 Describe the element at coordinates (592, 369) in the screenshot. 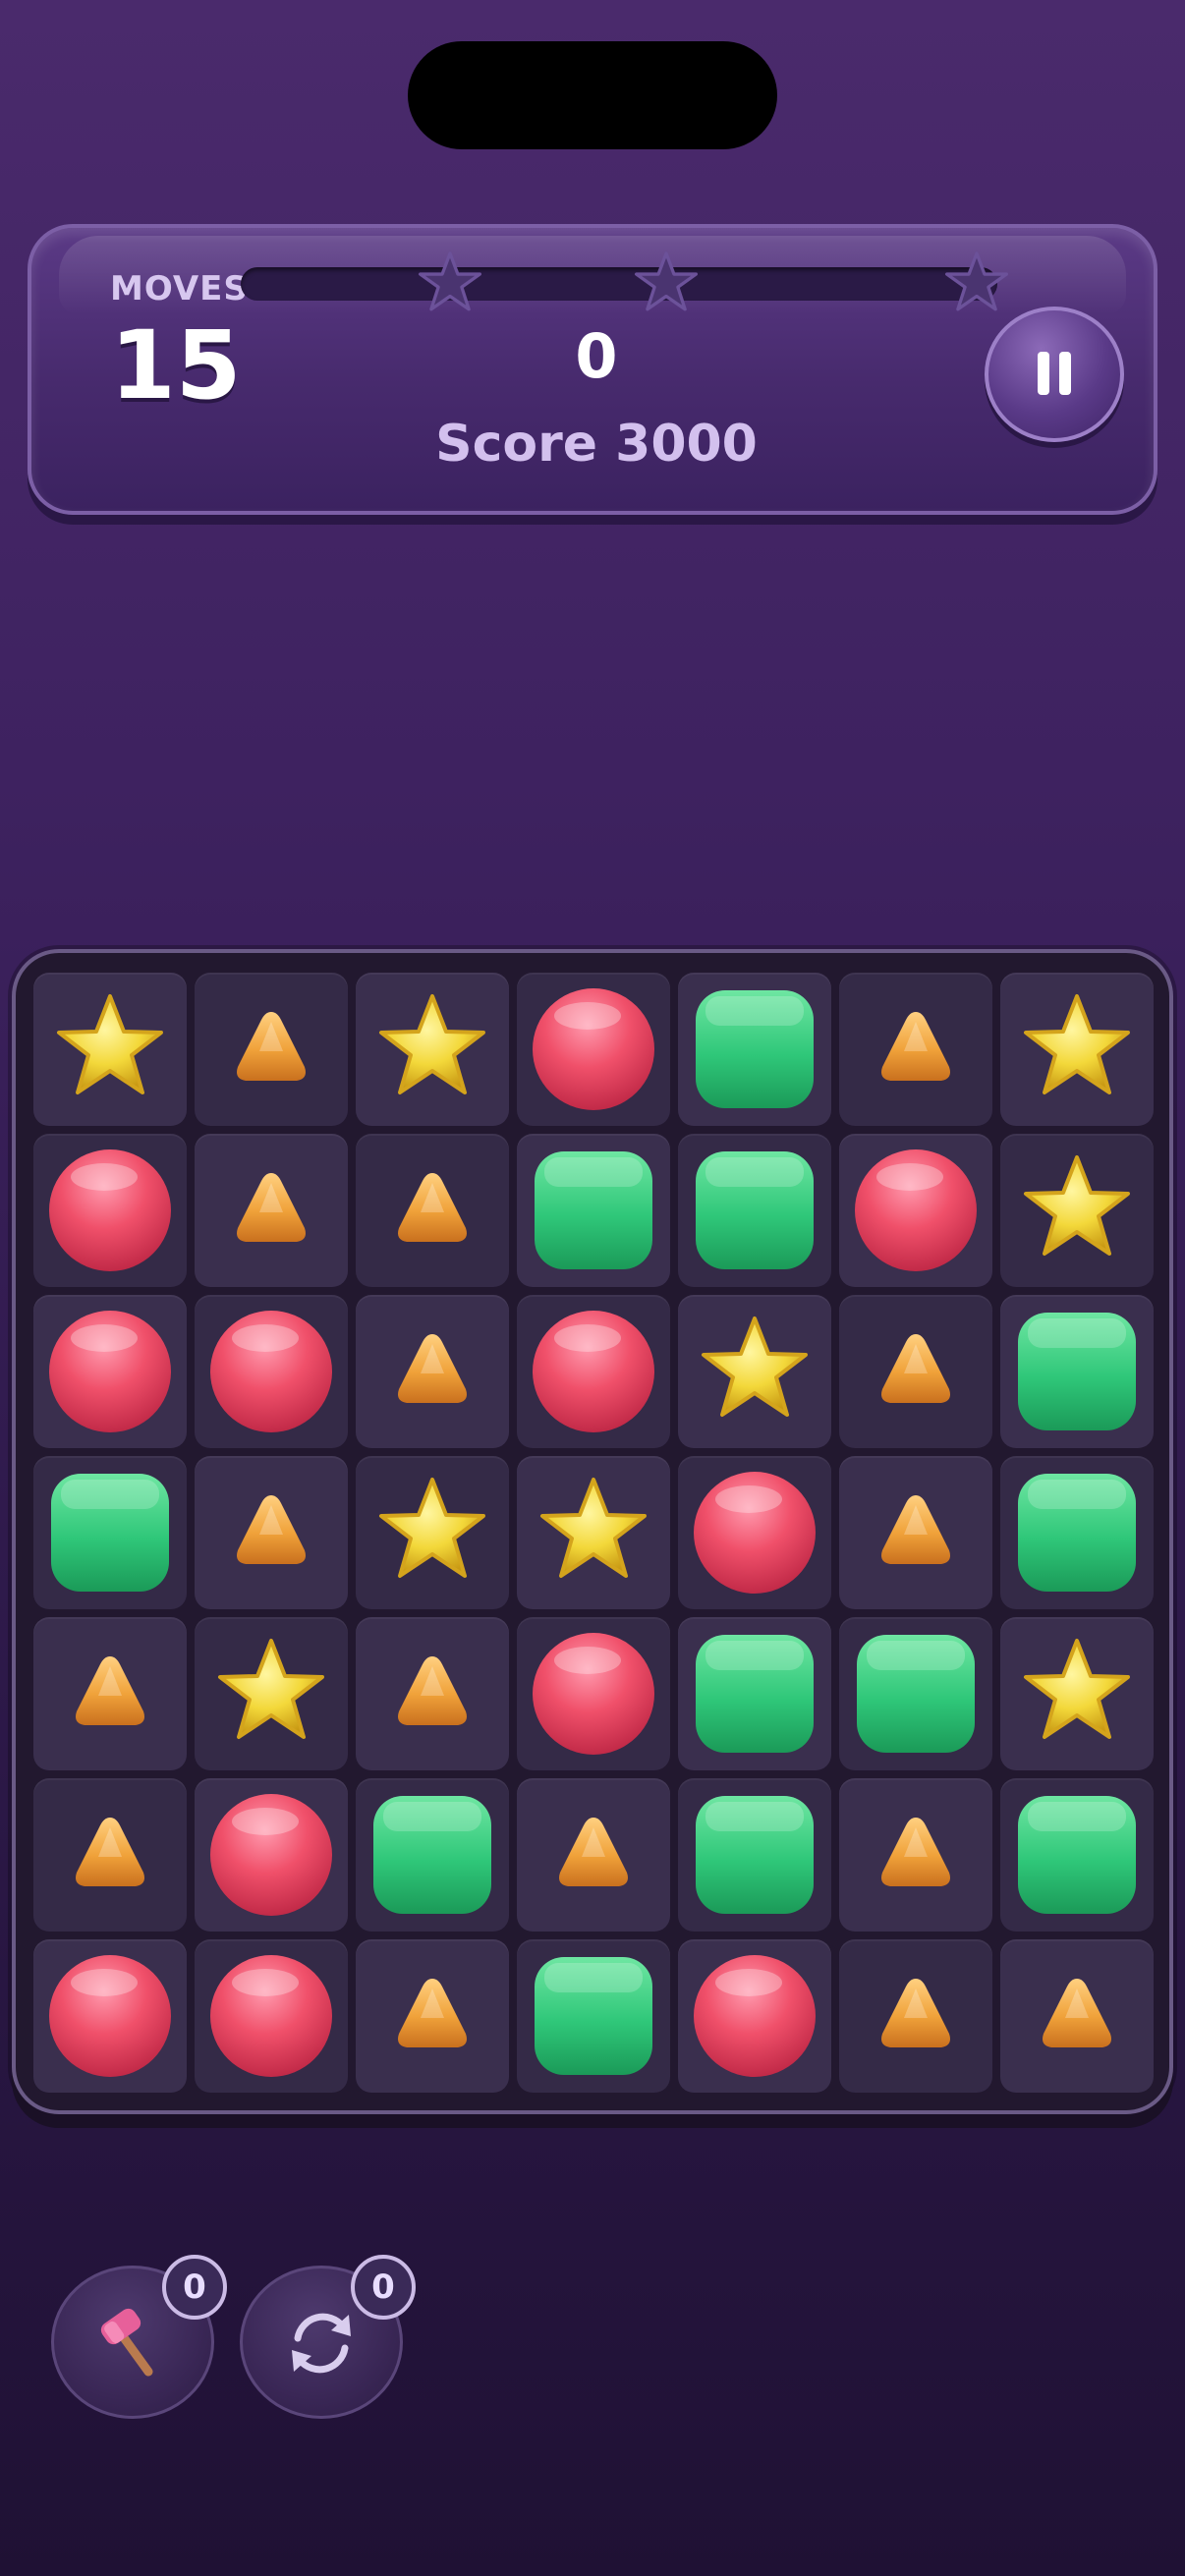

I see `hud-panel: MOVES 15 0 Score 3000` at that location.